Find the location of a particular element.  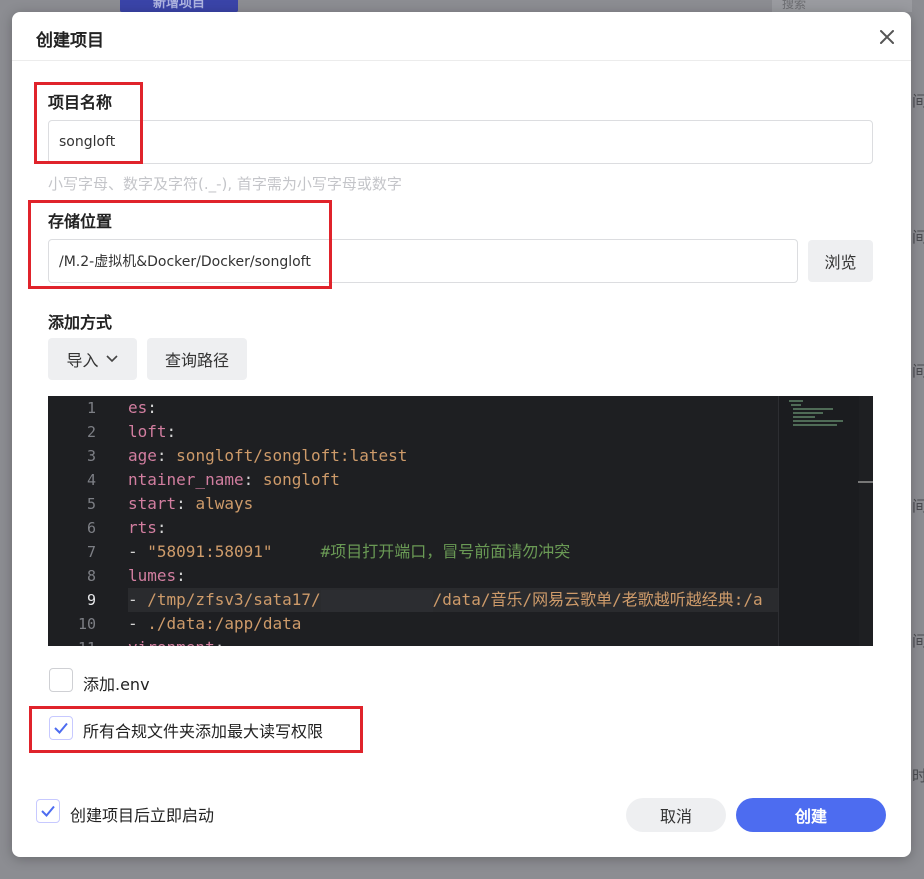

code-line: ntainer_name: songloft is located at coordinates (234, 479).